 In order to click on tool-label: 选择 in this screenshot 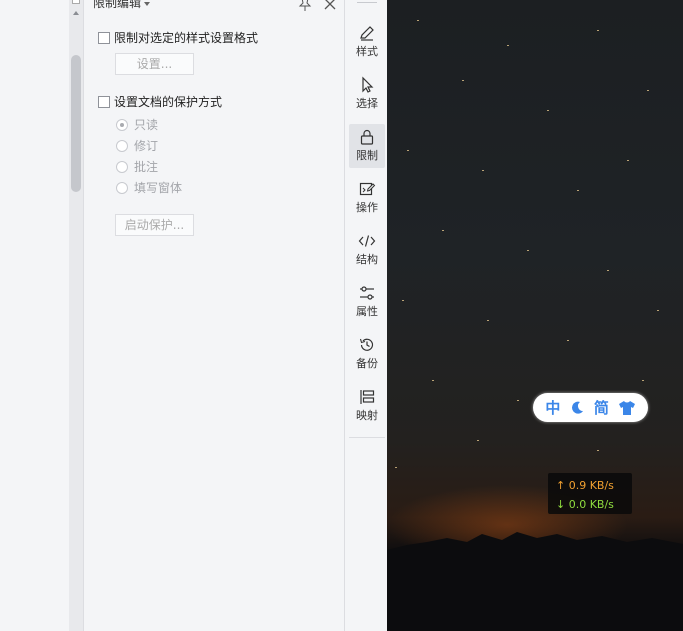, I will do `click(367, 103)`.